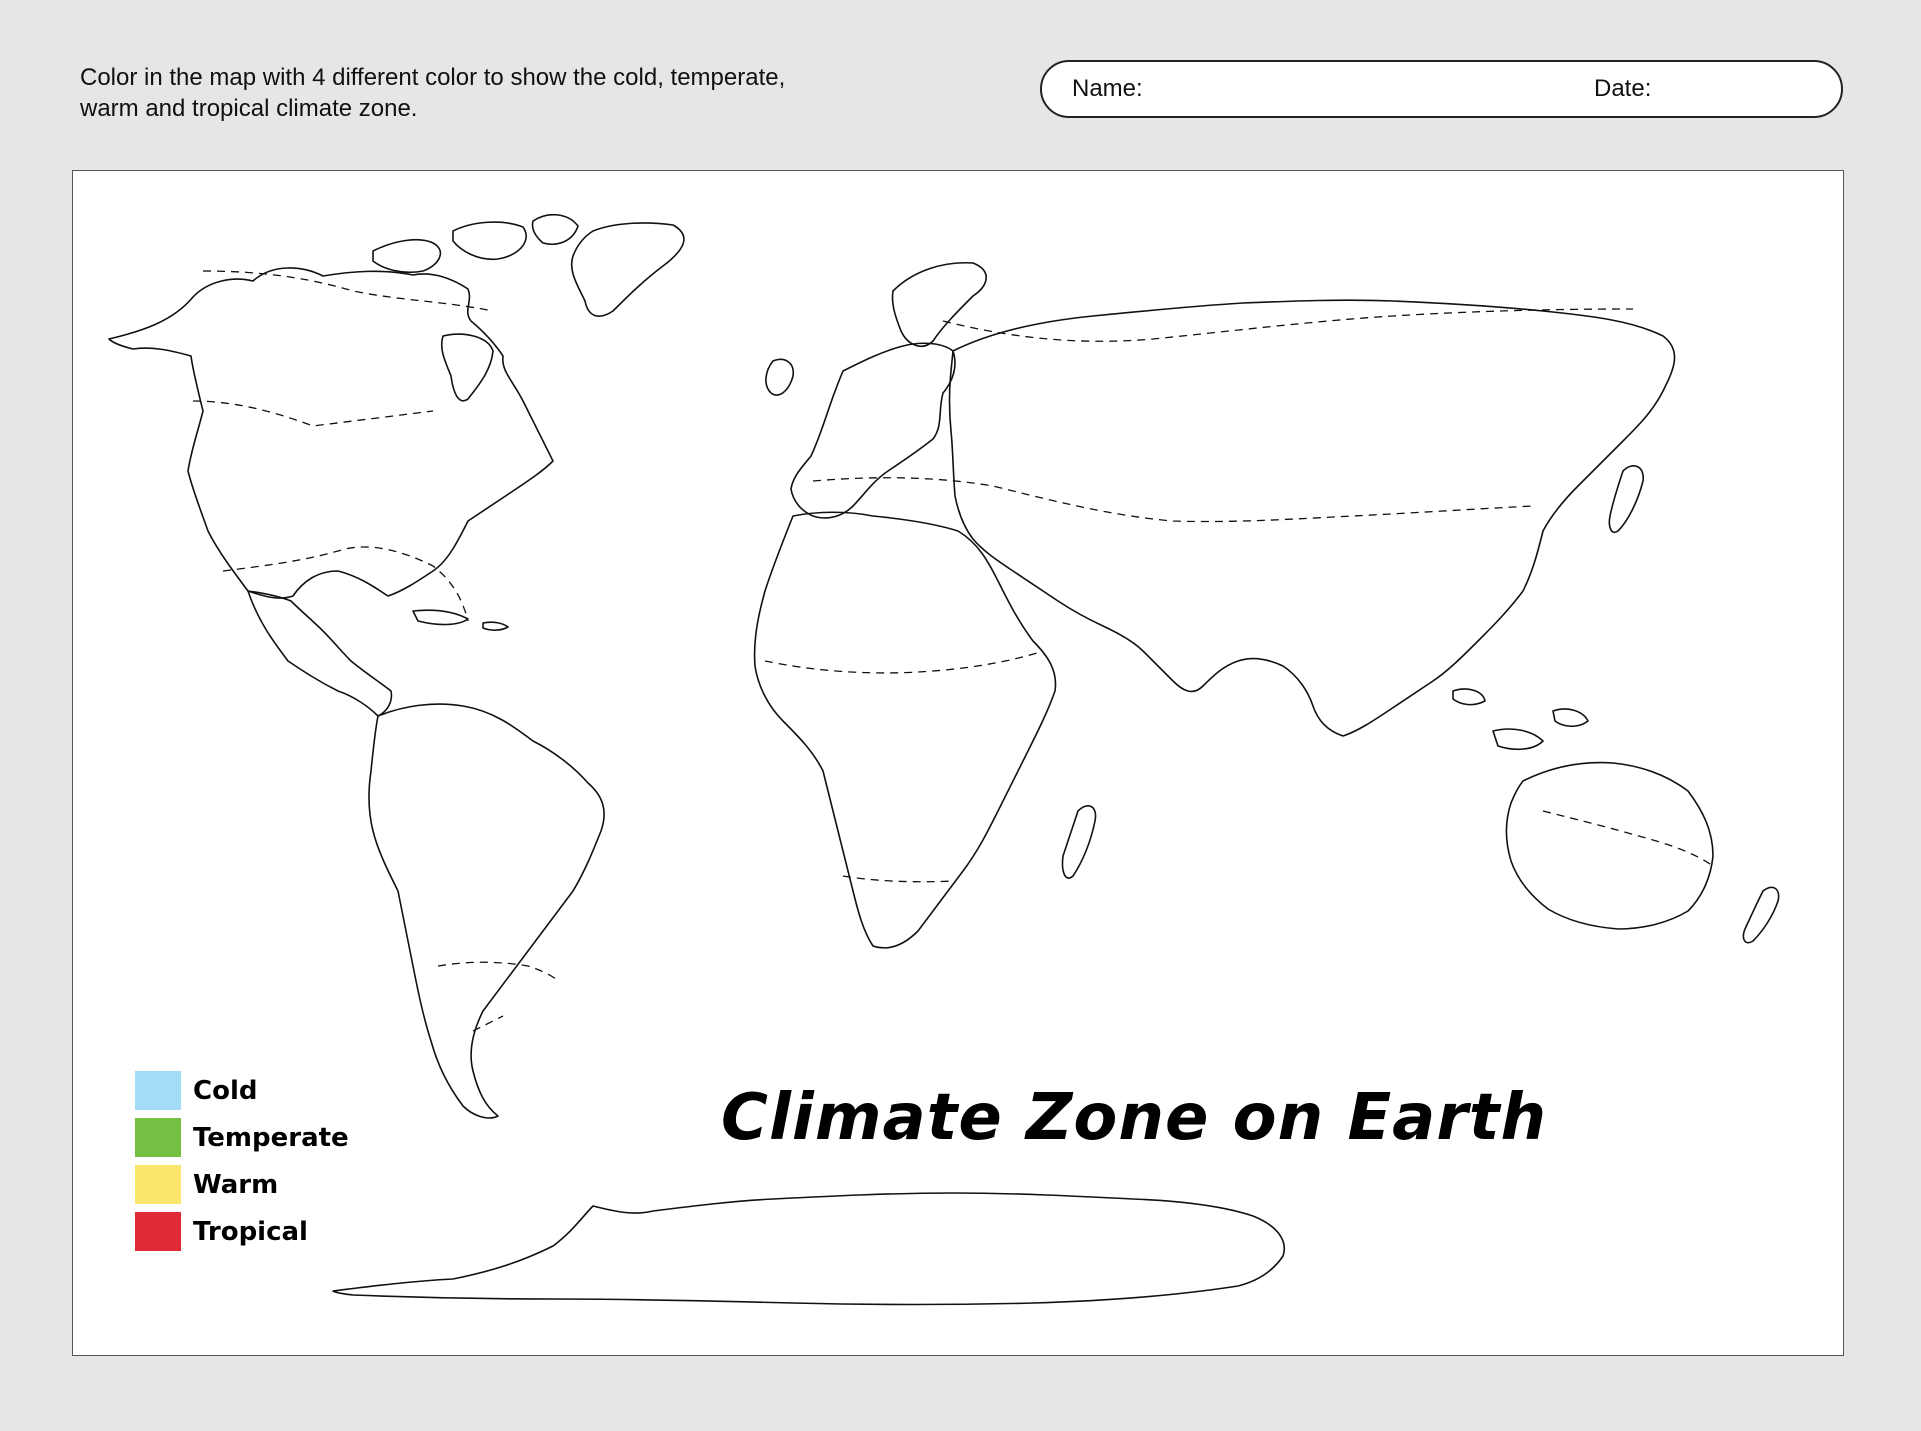  What do you see at coordinates (158, 1231) in the screenshot?
I see `legend-swatch-tropical` at bounding box center [158, 1231].